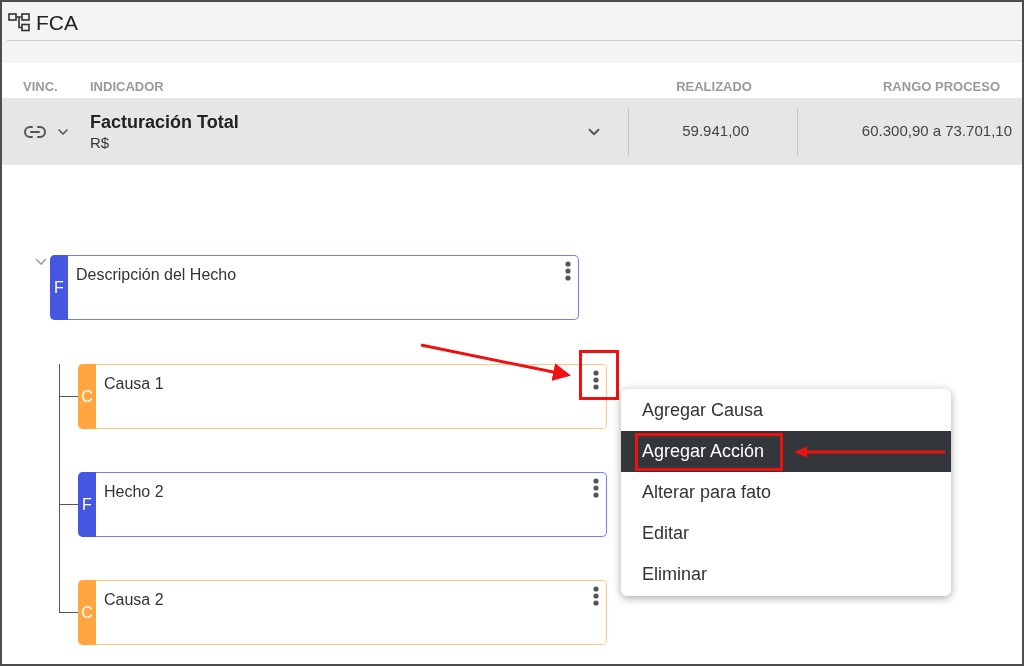 This screenshot has width=1024, height=666. I want to click on menu-item: Agregar Acción, so click(786, 451).